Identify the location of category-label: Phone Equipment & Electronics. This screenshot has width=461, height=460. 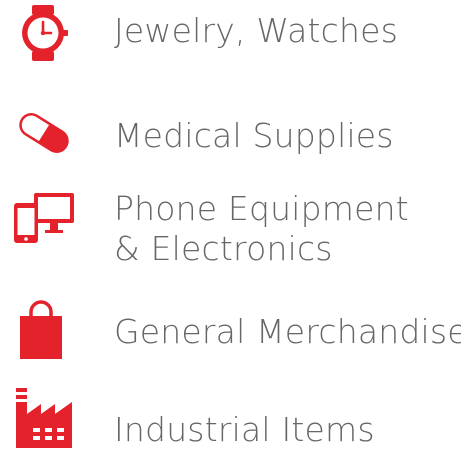
(261, 229).